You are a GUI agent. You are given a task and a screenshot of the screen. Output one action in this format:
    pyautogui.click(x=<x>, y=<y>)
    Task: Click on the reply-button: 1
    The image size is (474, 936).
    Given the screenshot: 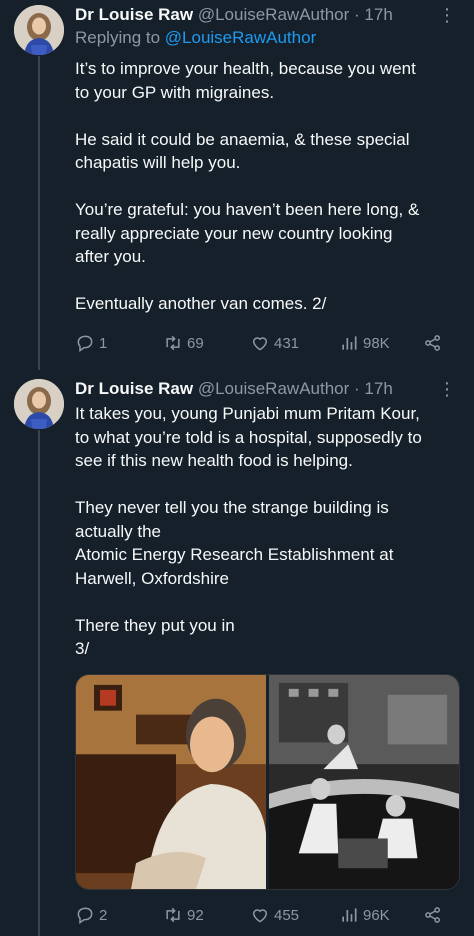 What is the action you would take?
    pyautogui.click(x=91, y=343)
    